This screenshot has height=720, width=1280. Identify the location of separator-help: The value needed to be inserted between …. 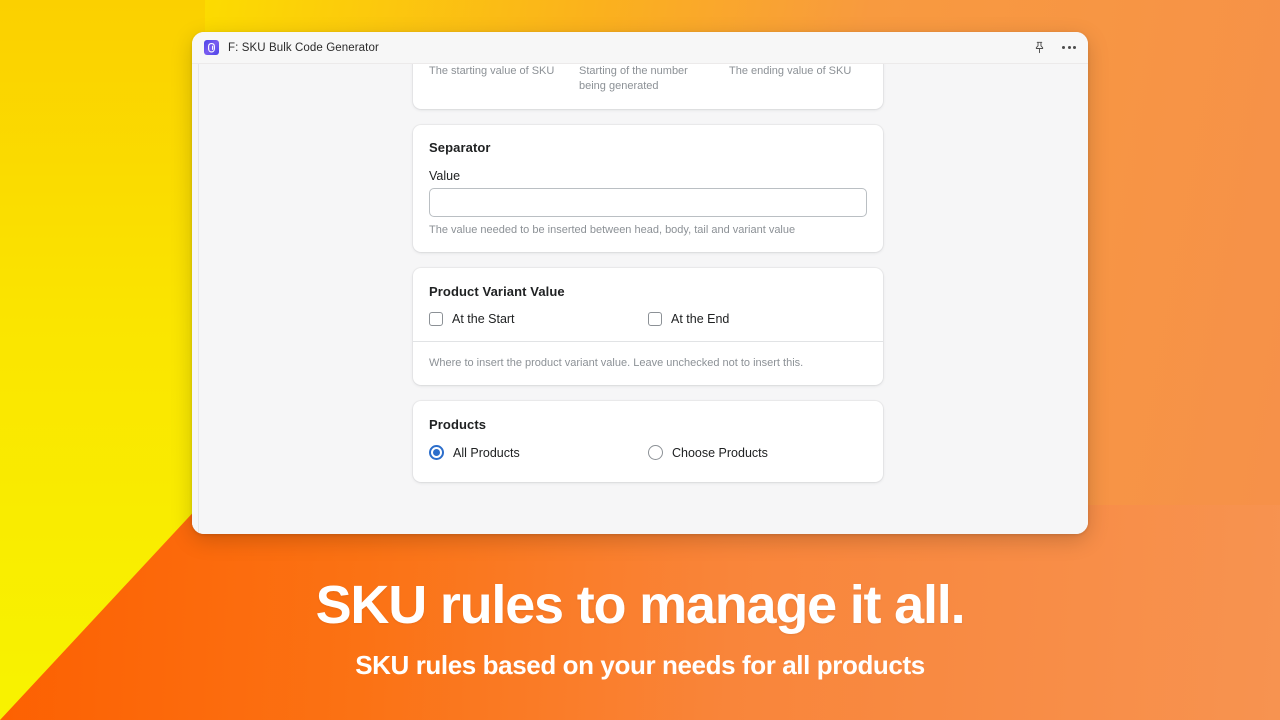
(612, 230).